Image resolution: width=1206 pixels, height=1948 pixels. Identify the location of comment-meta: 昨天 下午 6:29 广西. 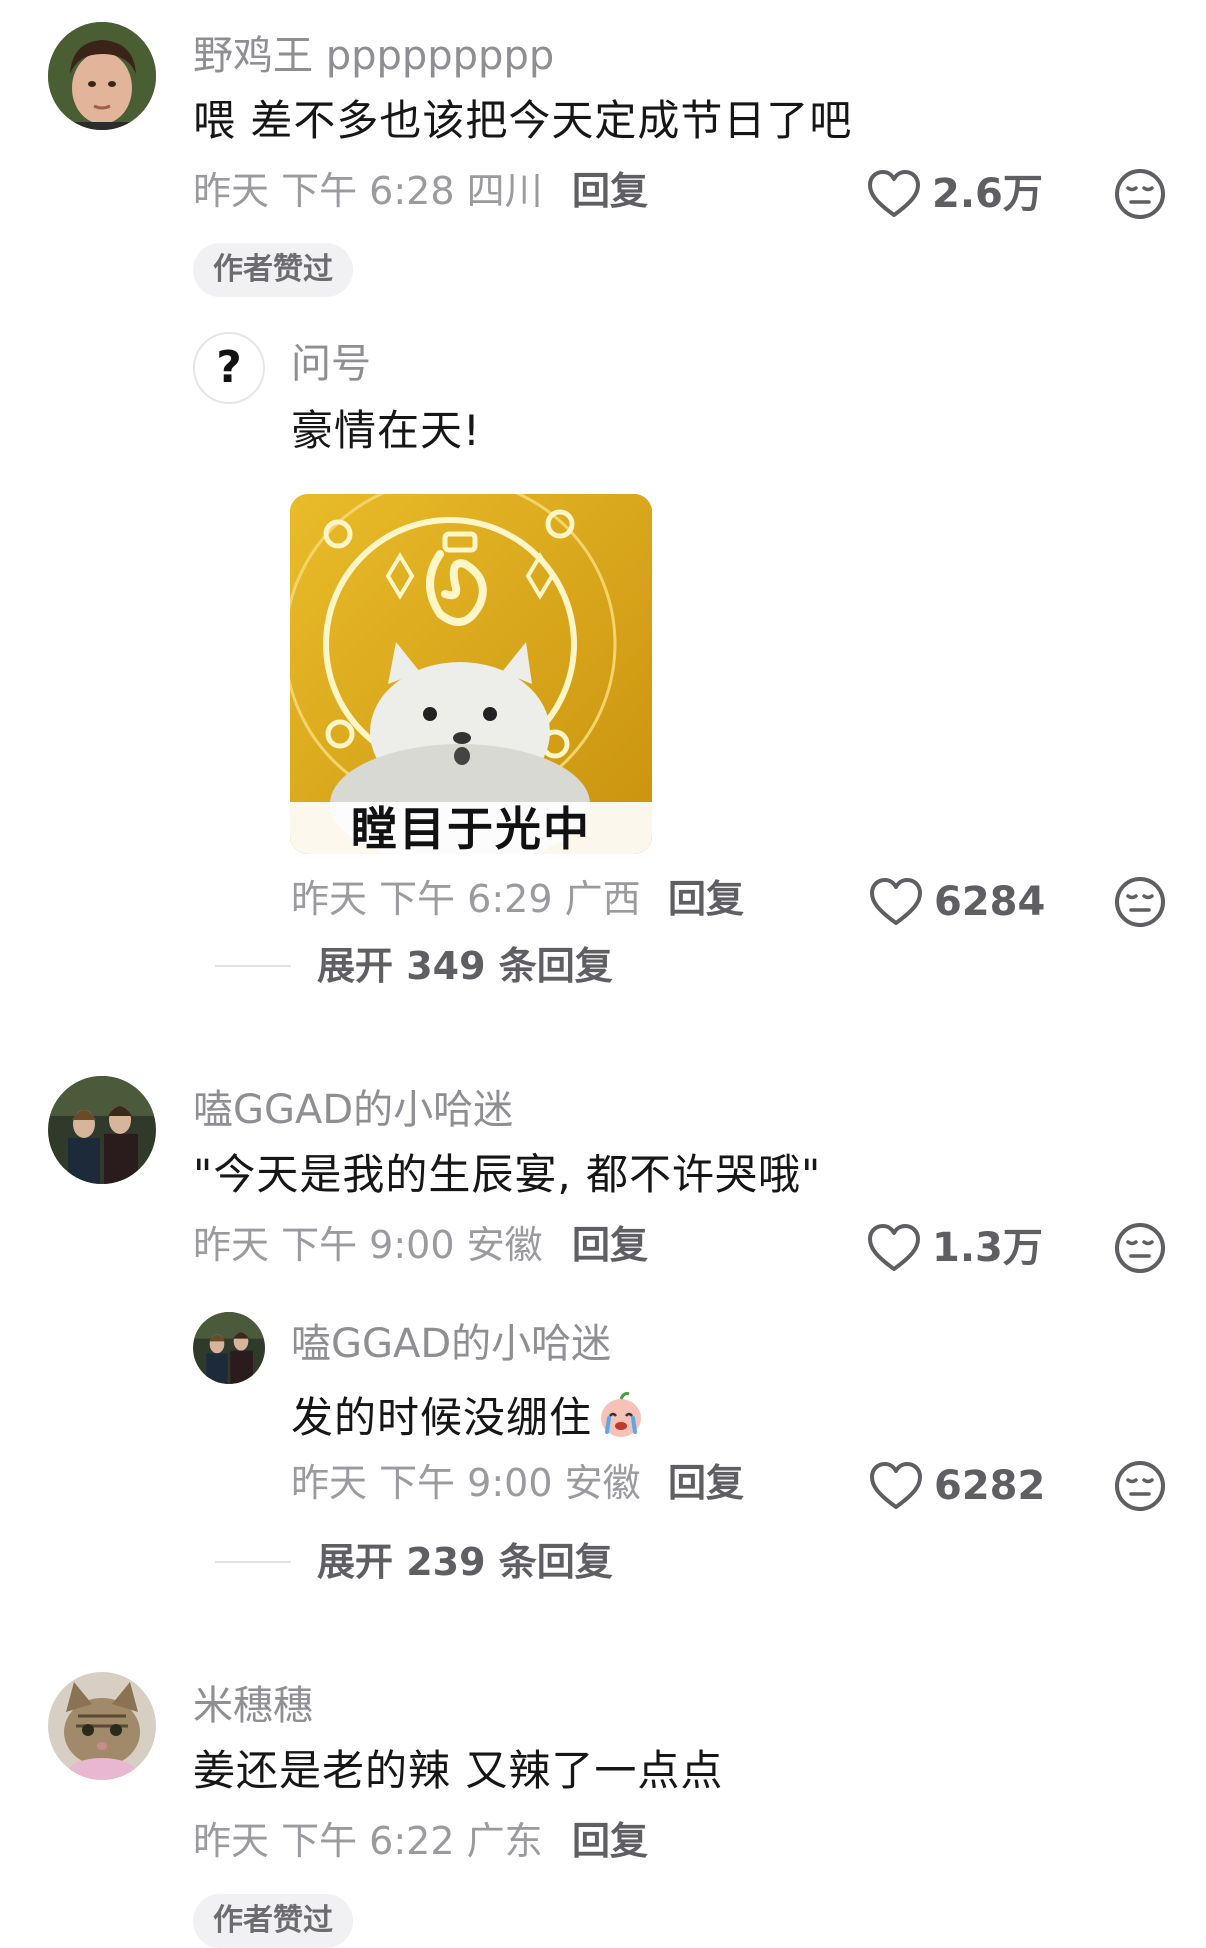
(466, 899).